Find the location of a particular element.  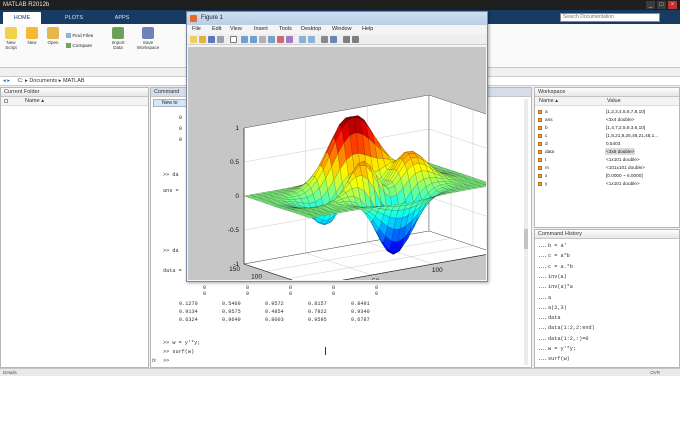

figure-menu-window: Window is located at coordinates (342, 29).